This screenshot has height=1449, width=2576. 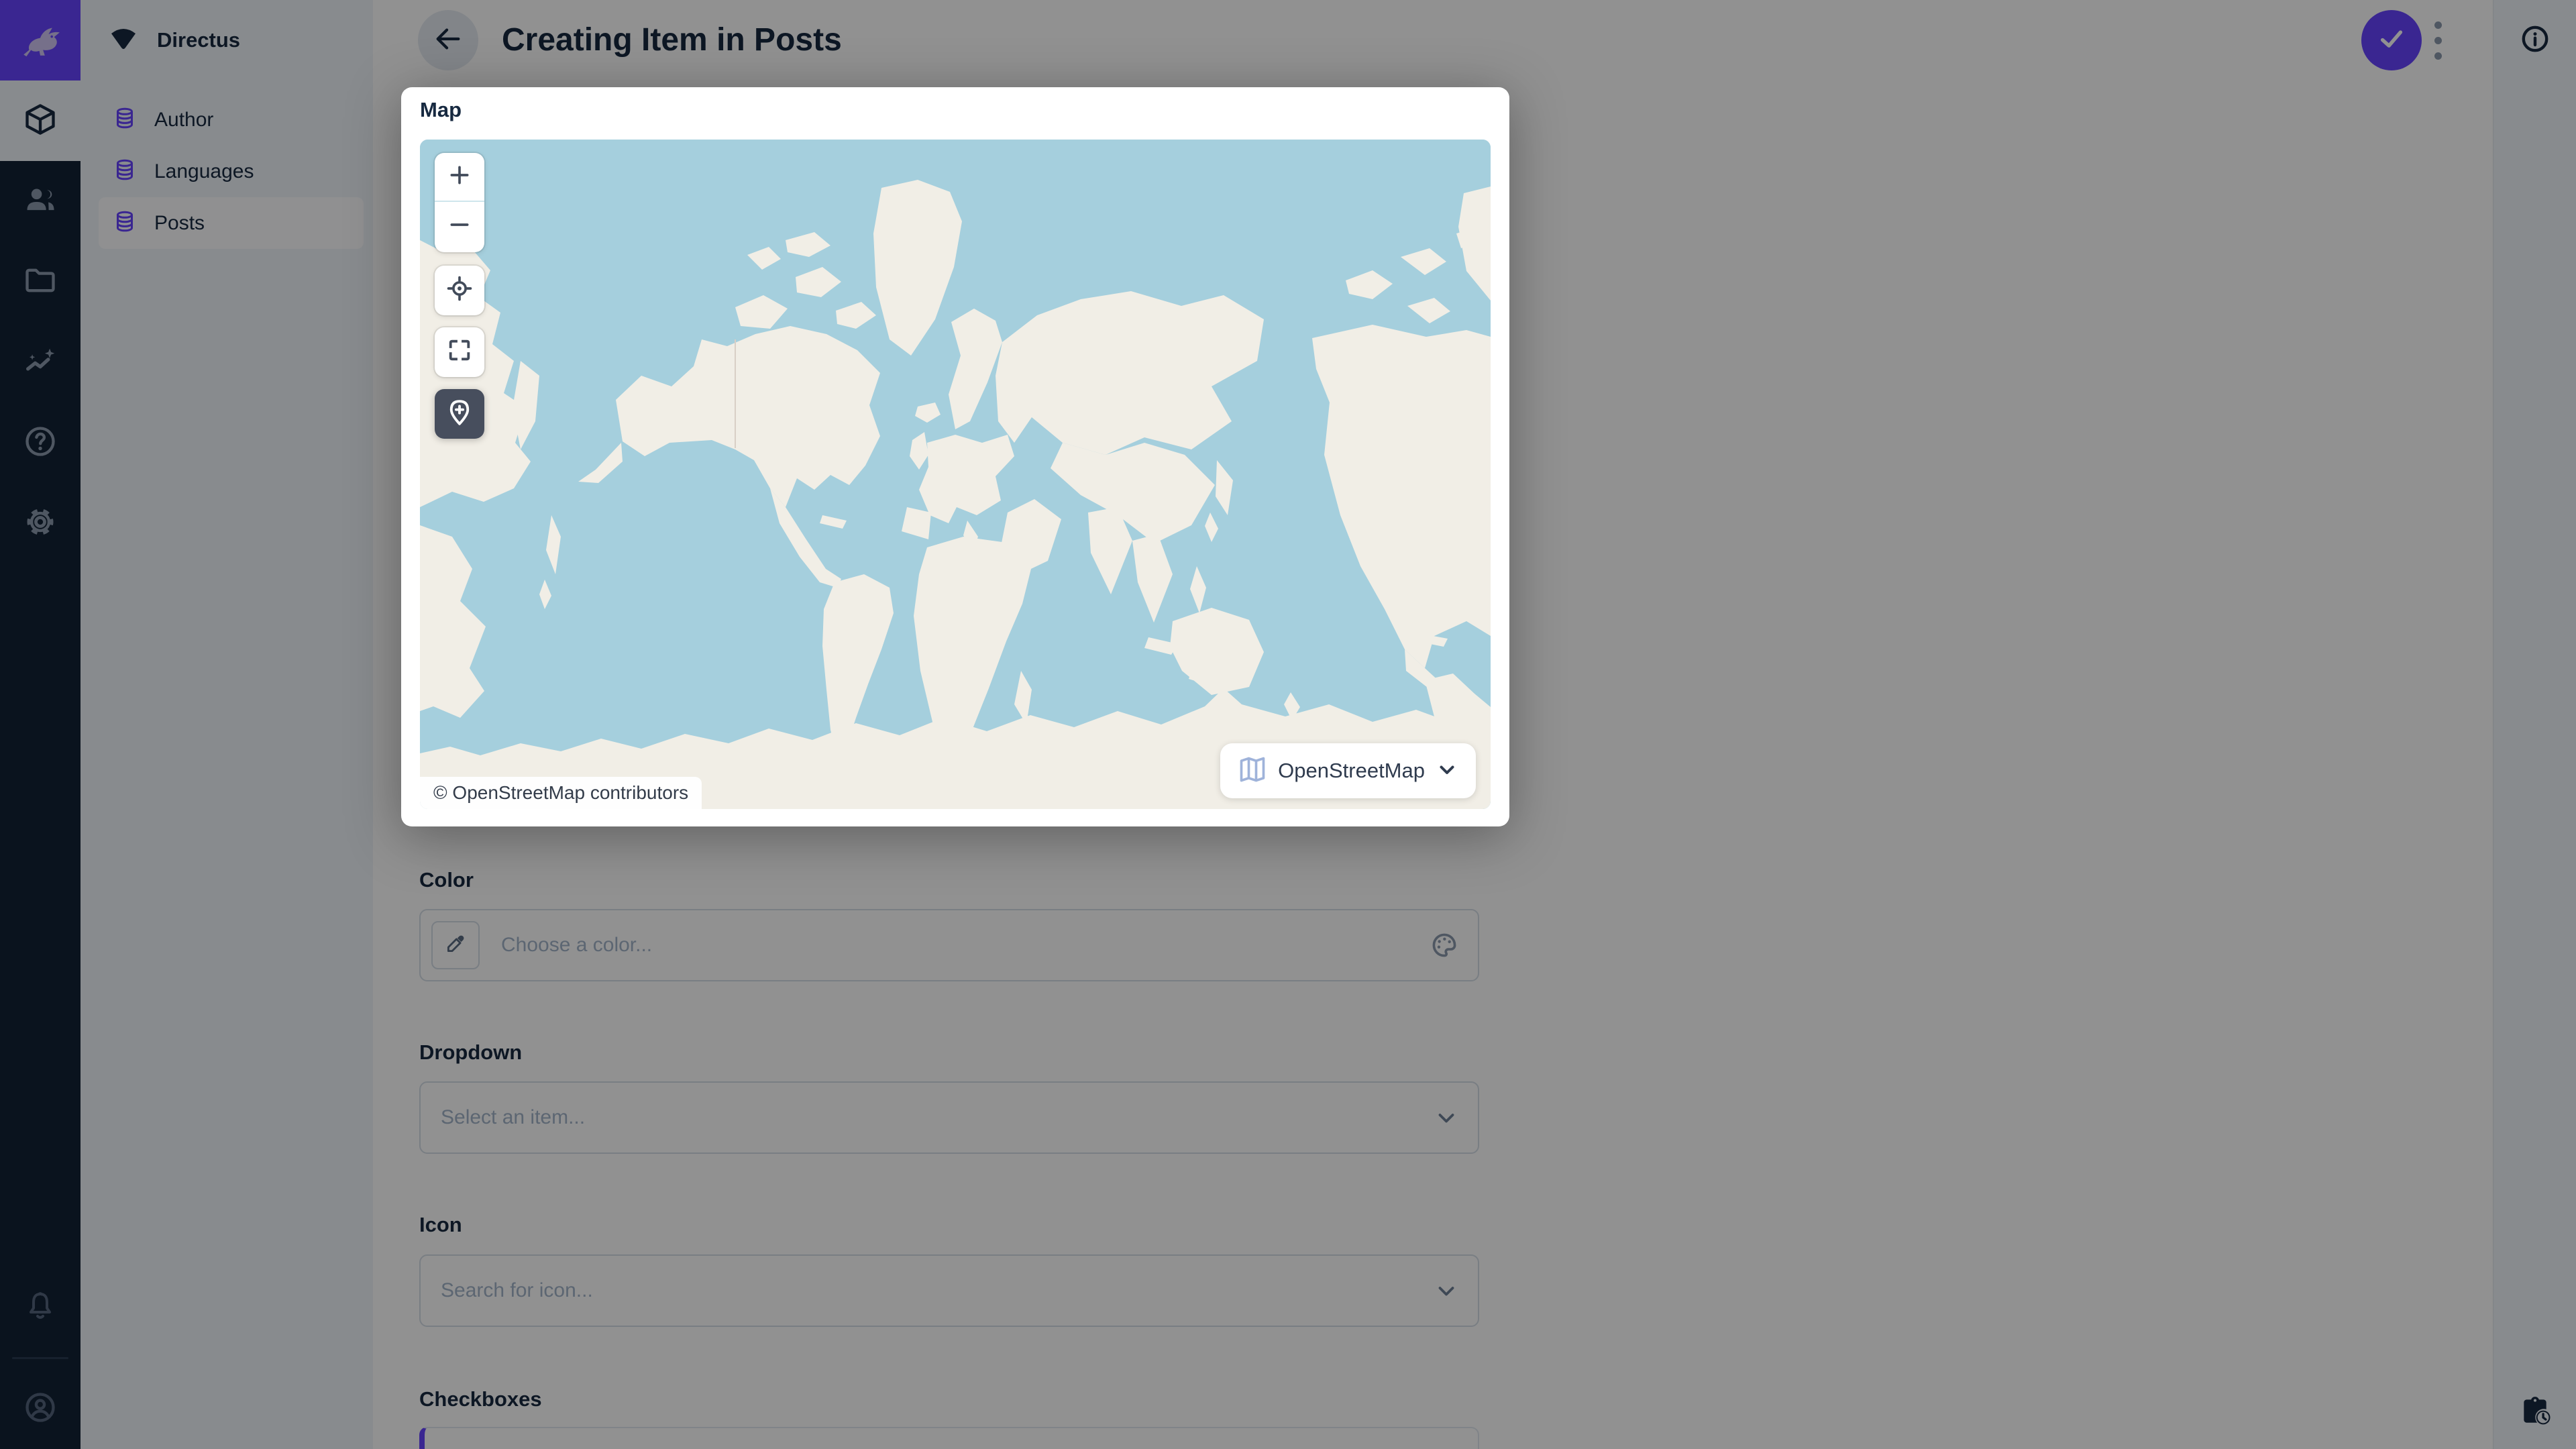 I want to click on pin-plus-icon, so click(x=459, y=414).